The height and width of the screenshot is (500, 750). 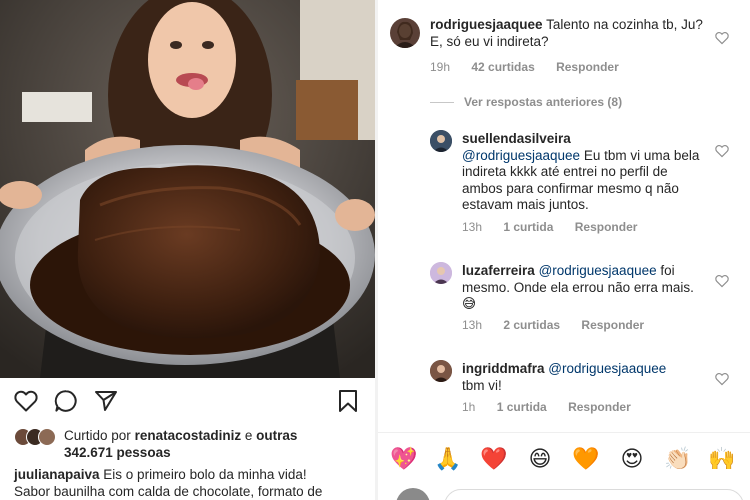 I want to click on liker-username: renatacostadiniz, so click(x=188, y=435).